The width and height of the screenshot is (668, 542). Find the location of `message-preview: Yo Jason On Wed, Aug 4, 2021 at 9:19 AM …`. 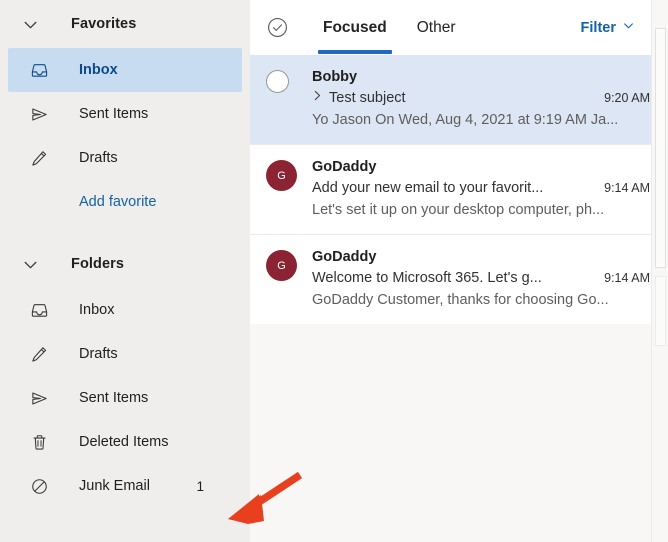

message-preview: Yo Jason On Wed, Aug 4, 2021 at 9:19 AM … is located at coordinates (465, 120).